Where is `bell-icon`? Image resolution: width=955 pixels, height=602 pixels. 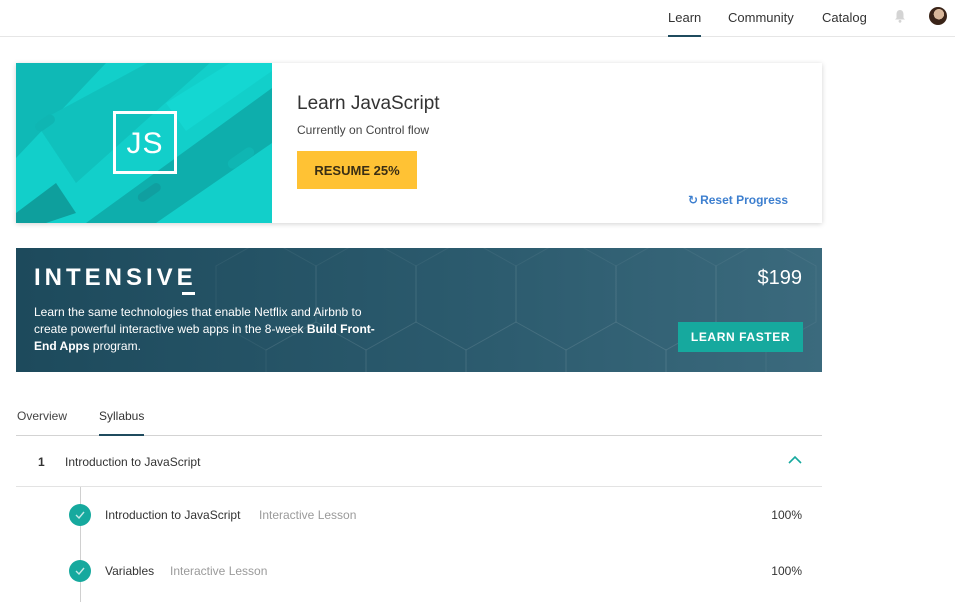 bell-icon is located at coordinates (900, 16).